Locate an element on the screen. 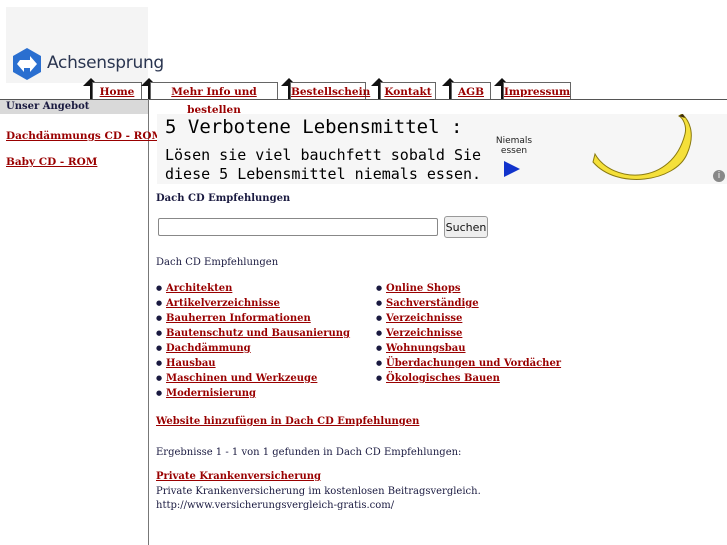  sidebar-item-dachdaemmung: Dachdämmungs CD - ROM is located at coordinates (84, 136).